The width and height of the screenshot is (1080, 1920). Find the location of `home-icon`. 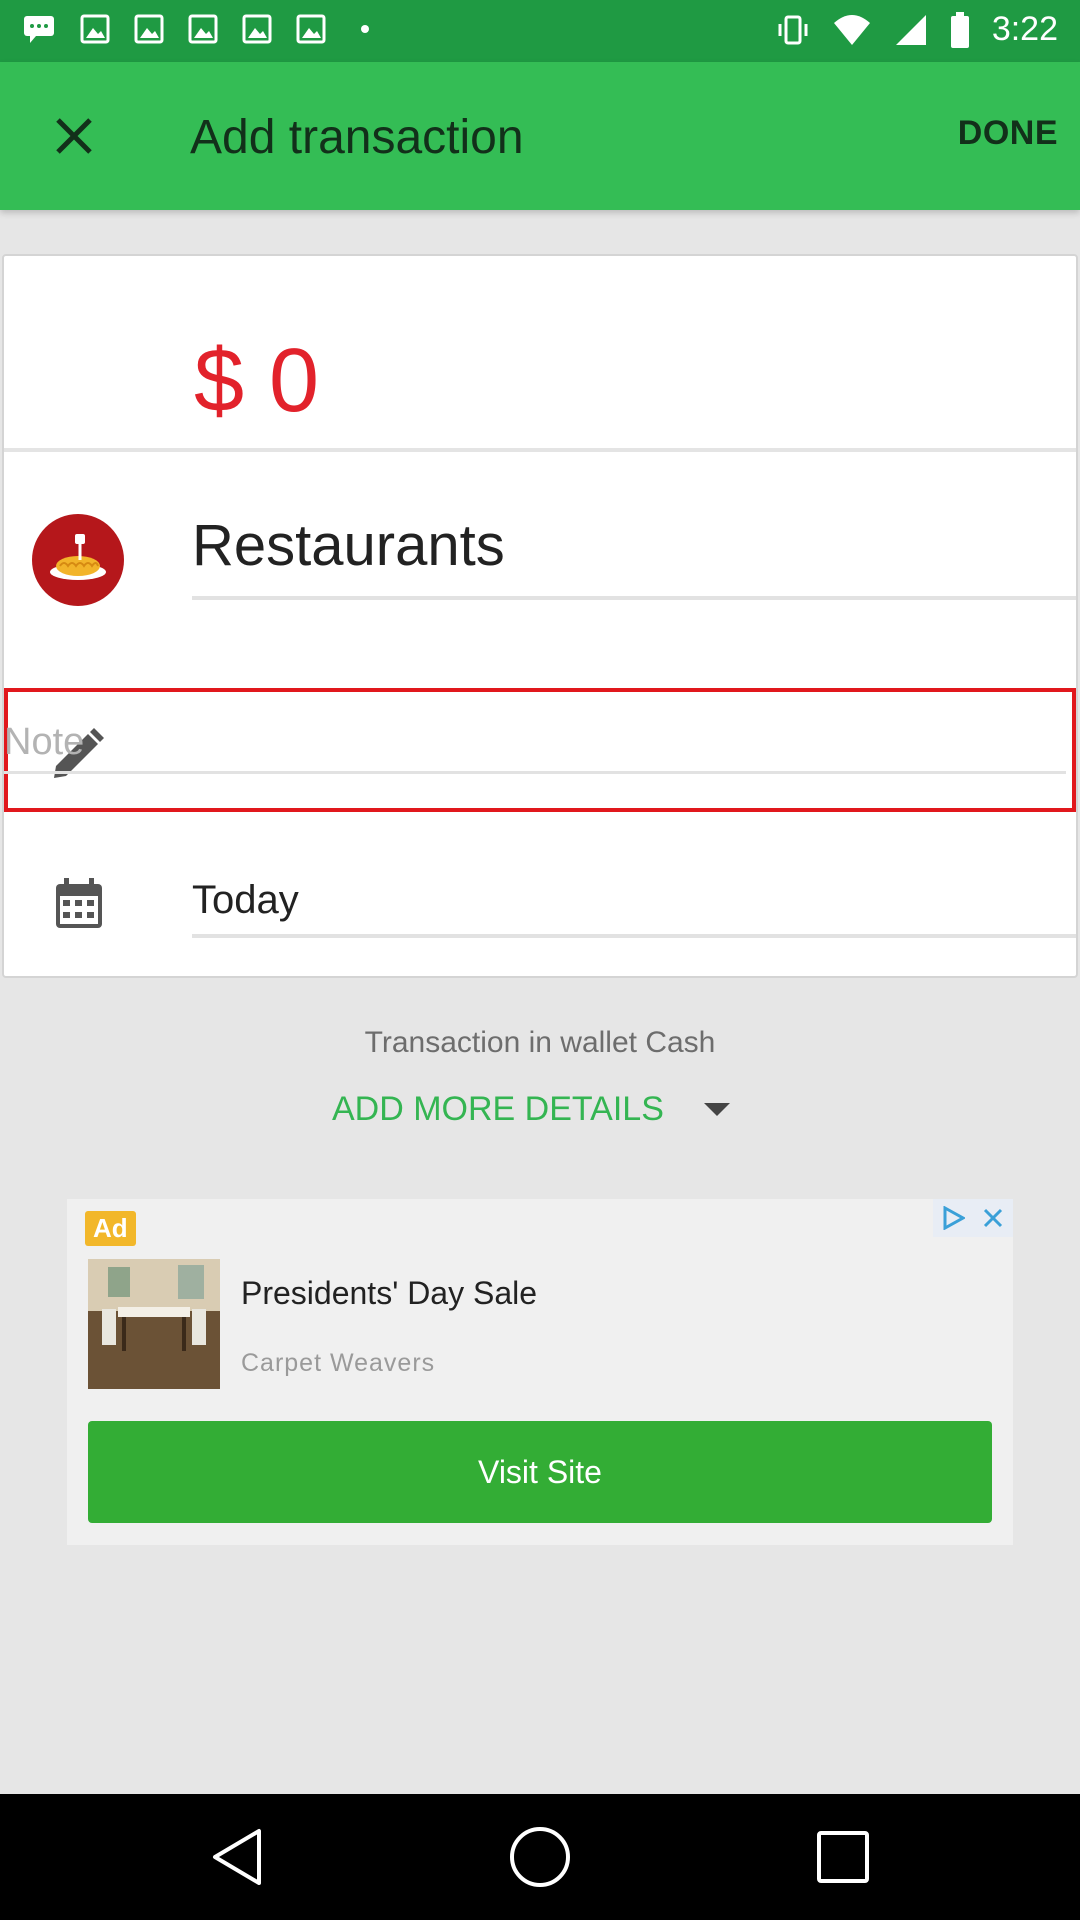

home-icon is located at coordinates (540, 1857).